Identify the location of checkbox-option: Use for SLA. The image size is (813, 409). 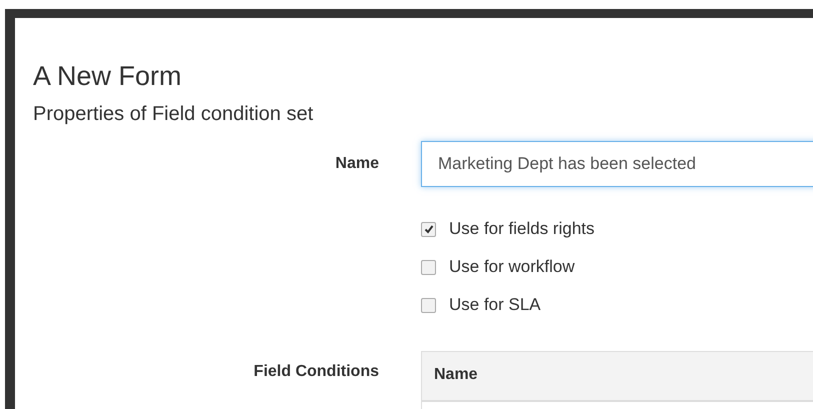
(617, 305).